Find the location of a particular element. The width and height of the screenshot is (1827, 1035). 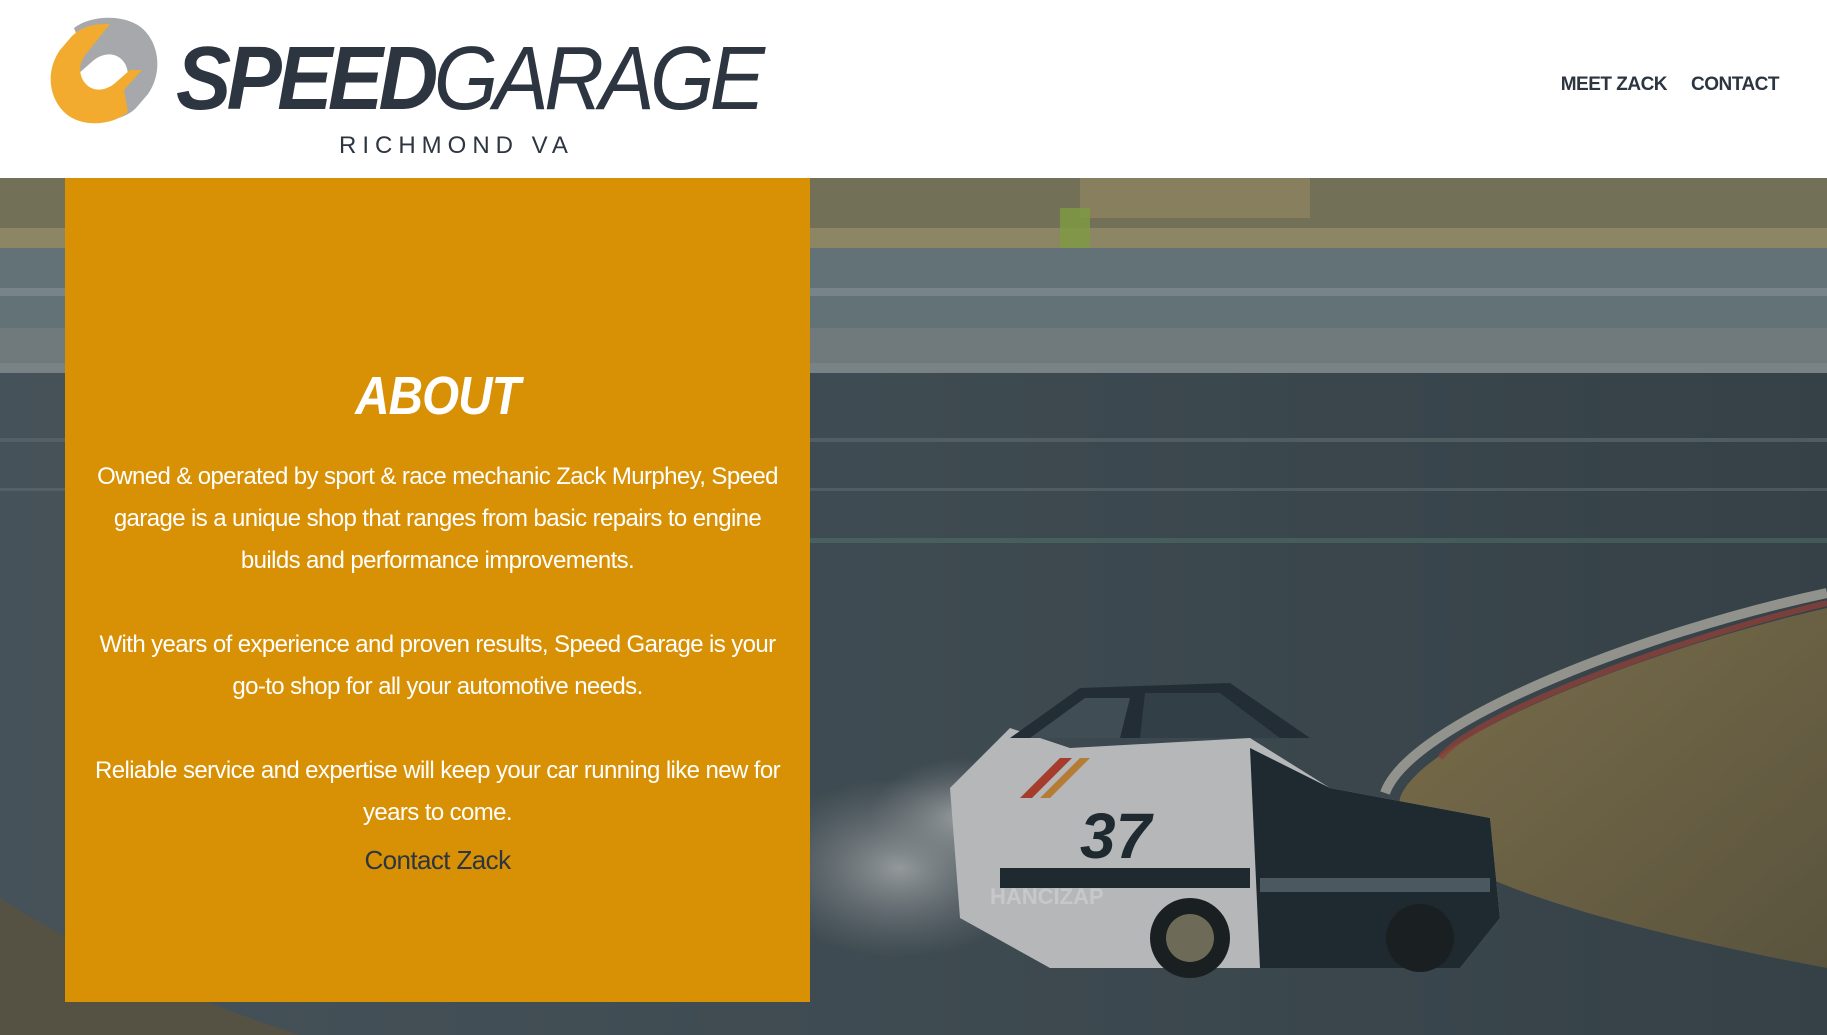

logo-wordmark: SPEEDGARAGE is located at coordinates (470, 79).